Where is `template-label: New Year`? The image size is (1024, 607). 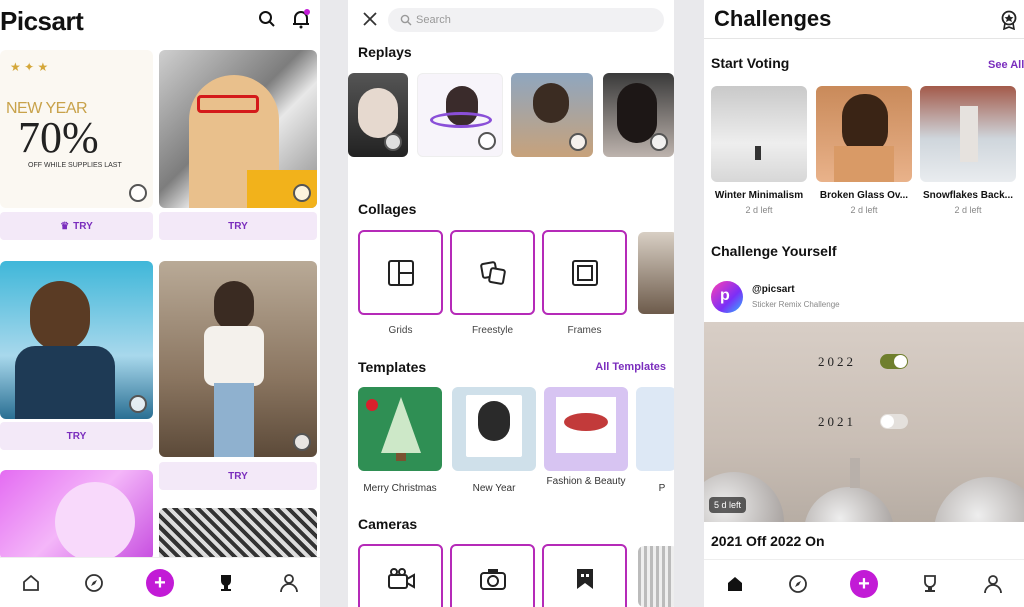
template-label: New Year is located at coordinates (494, 488).